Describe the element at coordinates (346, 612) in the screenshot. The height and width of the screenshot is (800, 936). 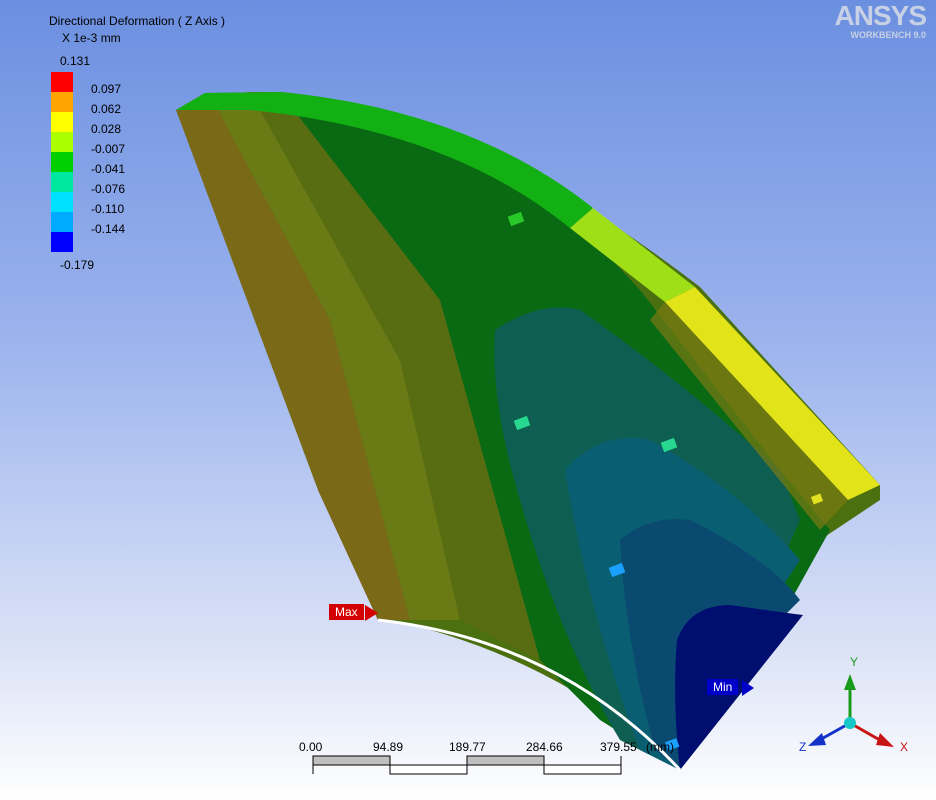
I see `max-probe-label: Max` at that location.